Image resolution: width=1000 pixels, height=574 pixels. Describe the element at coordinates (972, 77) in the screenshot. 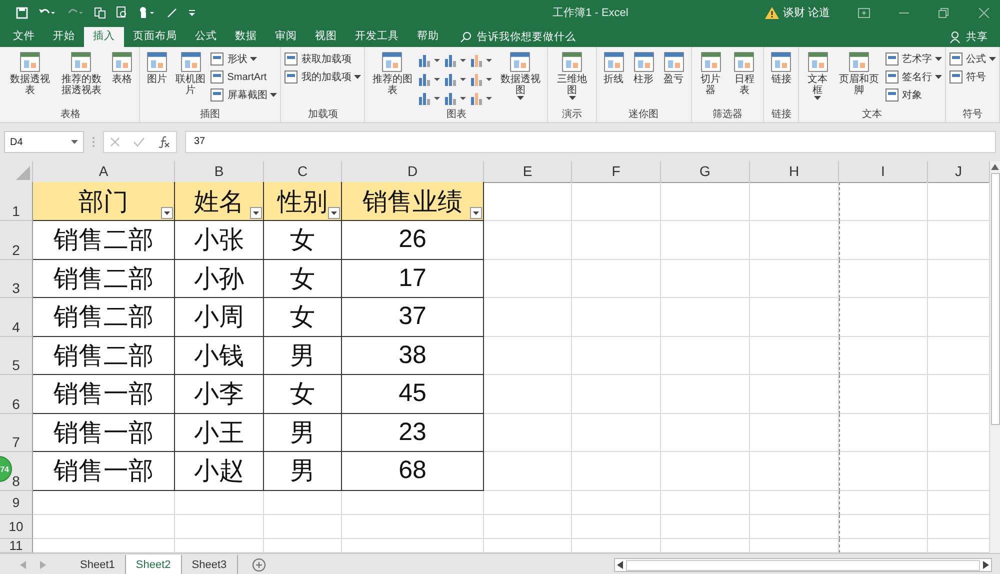

I see `ribbon-button: 符号` at that location.